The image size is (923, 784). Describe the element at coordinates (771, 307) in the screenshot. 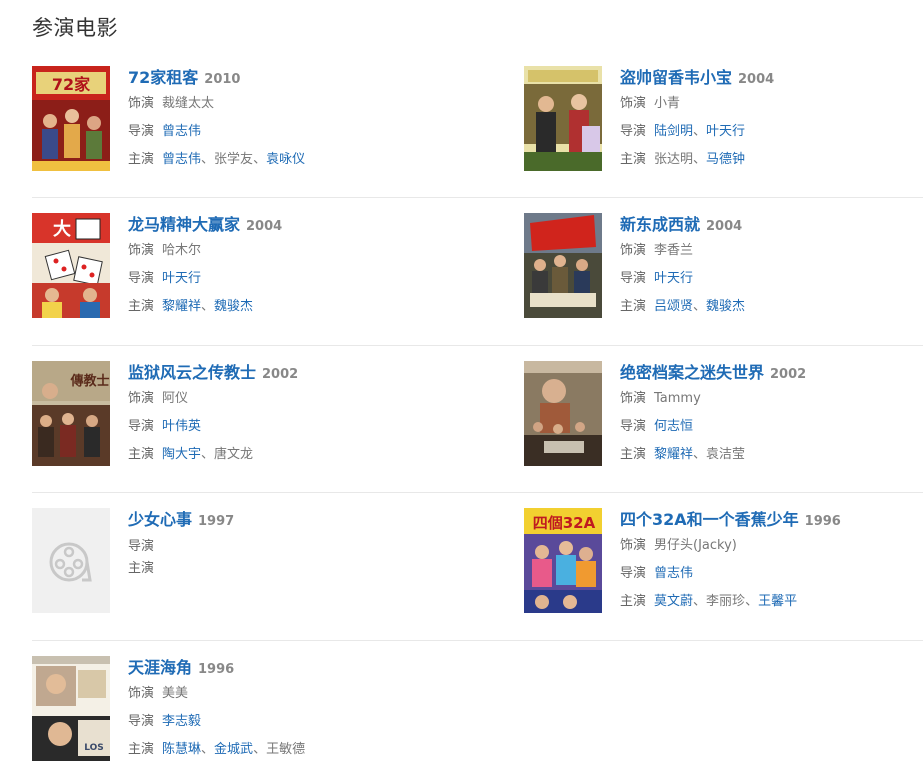

I see `cast-row: 主演 吕颂贤、魏骏杰` at that location.